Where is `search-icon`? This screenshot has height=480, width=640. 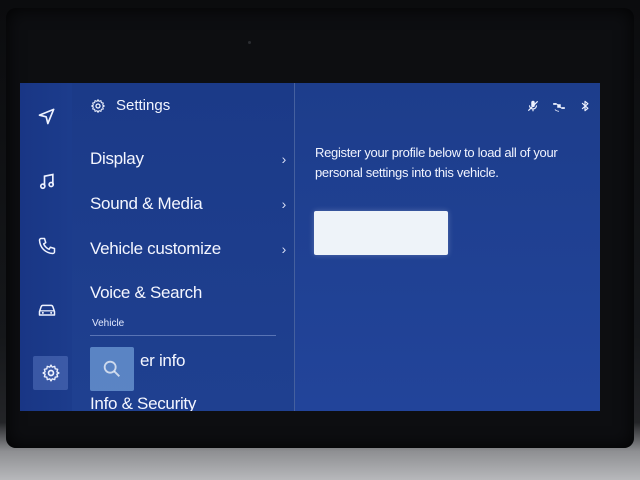
search-icon is located at coordinates (111, 368).